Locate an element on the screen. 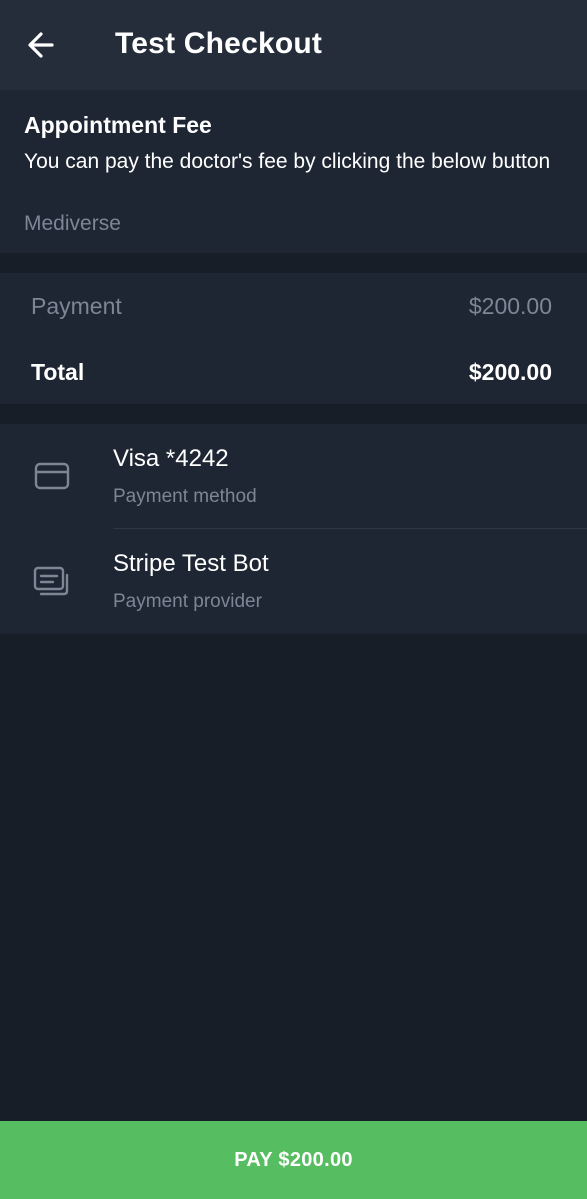 The image size is (587, 1199). payment-amount: $200.00 is located at coordinates (510, 306).